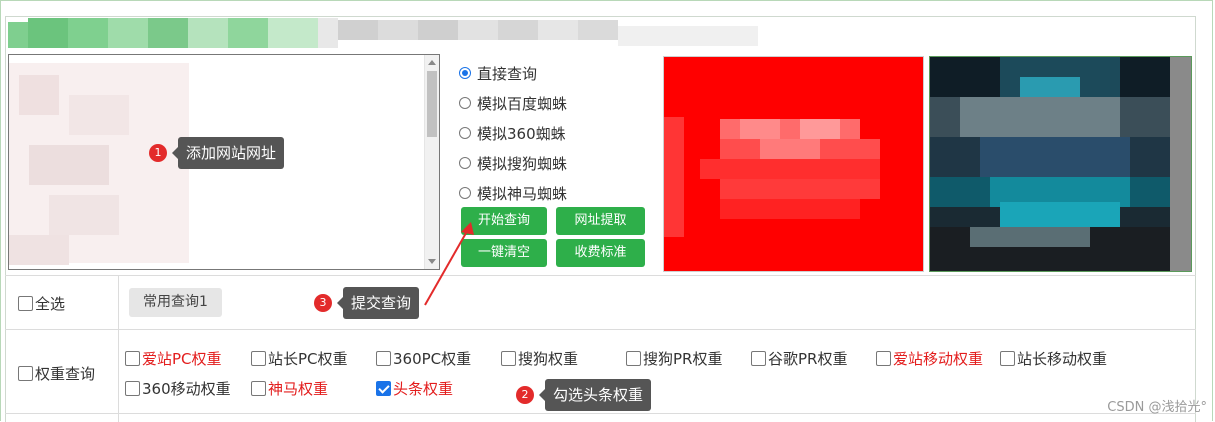 The image size is (1215, 422). What do you see at coordinates (683, 359) in the screenshot?
I see `option-label: 搜狗PR权重` at bounding box center [683, 359].